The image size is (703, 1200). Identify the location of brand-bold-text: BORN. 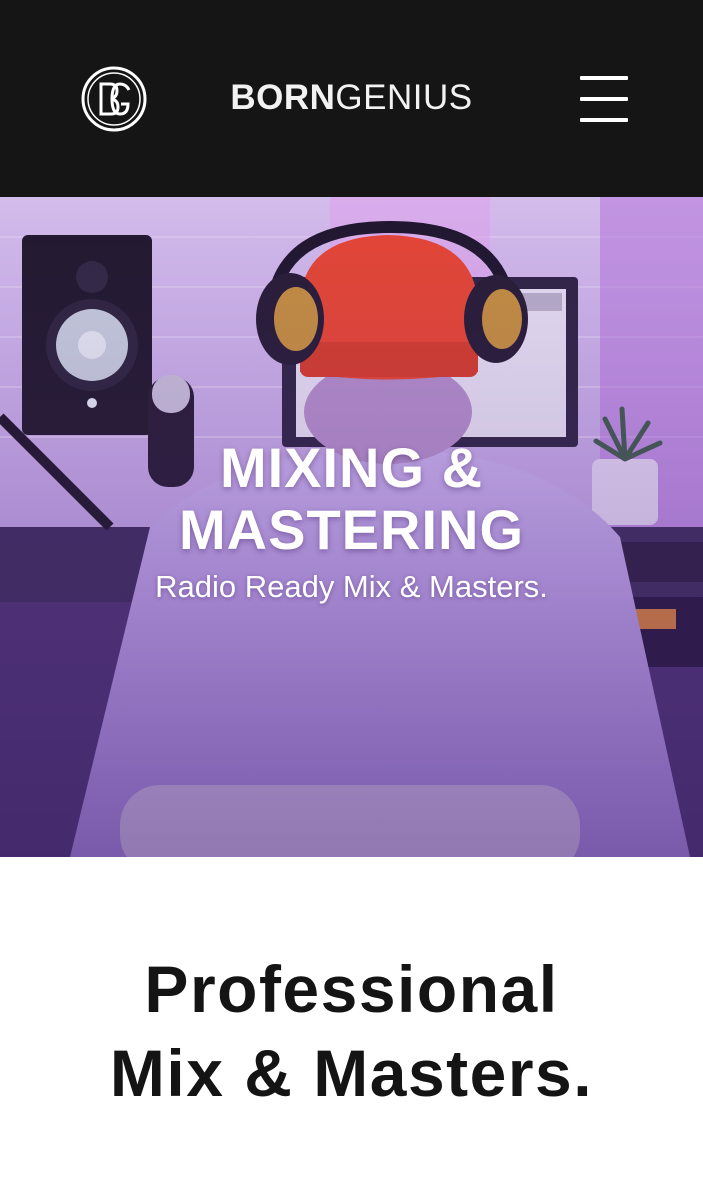
(283, 97).